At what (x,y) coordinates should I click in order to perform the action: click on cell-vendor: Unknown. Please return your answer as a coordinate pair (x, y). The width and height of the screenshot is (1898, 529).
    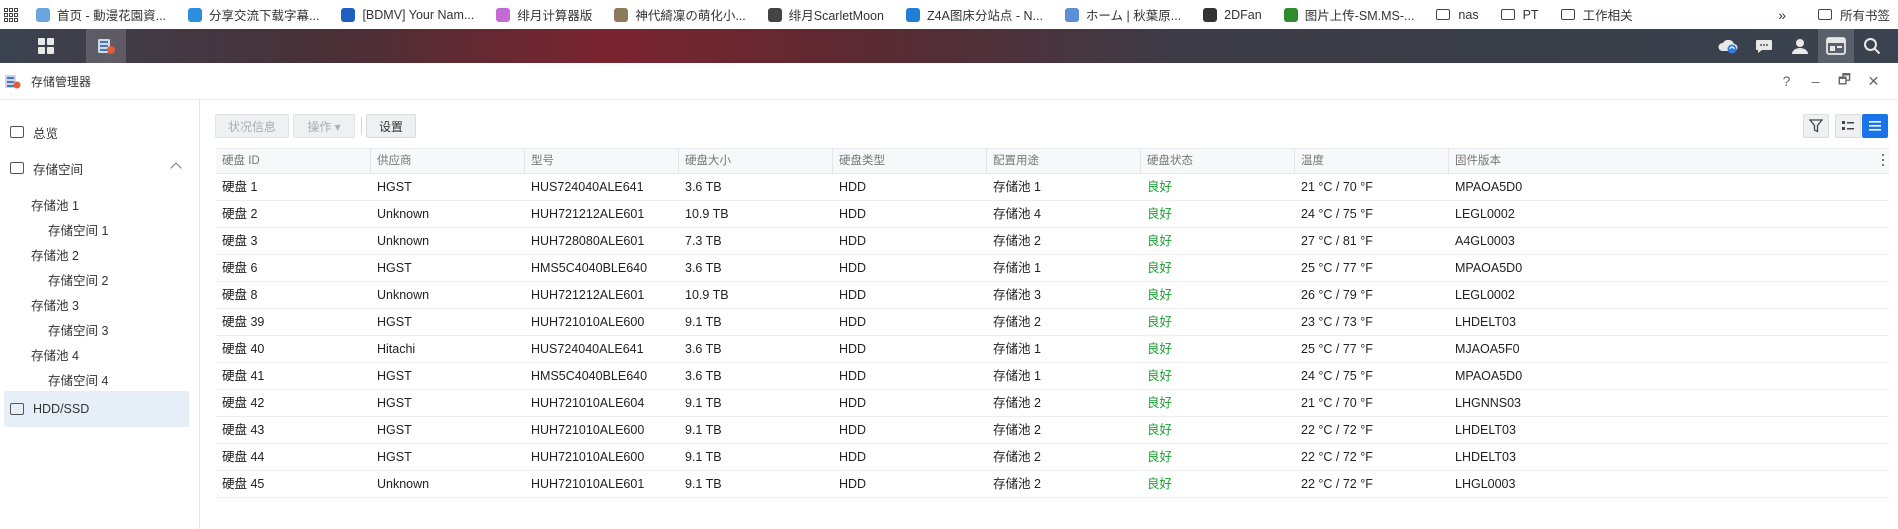
    Looking at the image, I should click on (403, 295).